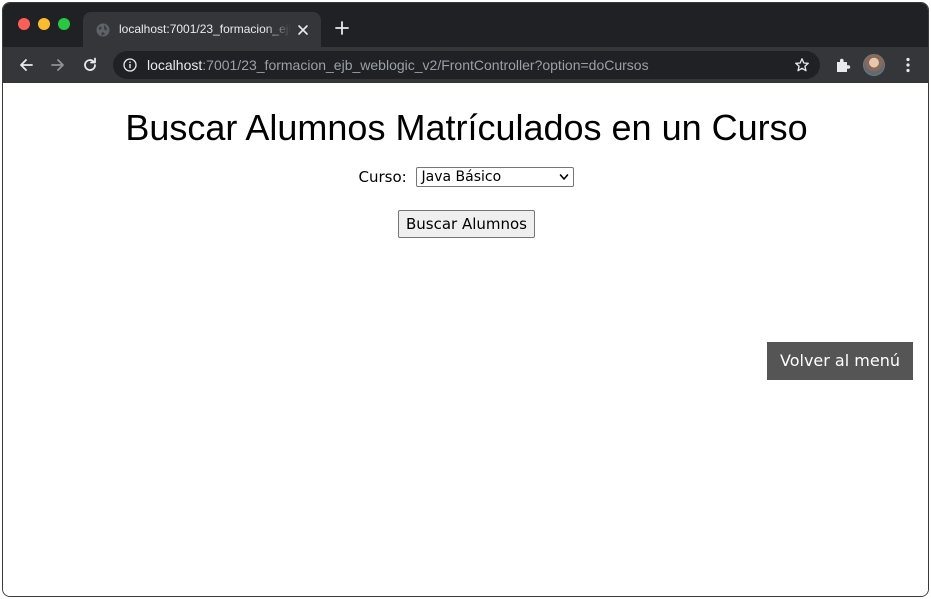 The width and height of the screenshot is (931, 599). What do you see at coordinates (843, 65) in the screenshot?
I see `puzzle-icon` at bounding box center [843, 65].